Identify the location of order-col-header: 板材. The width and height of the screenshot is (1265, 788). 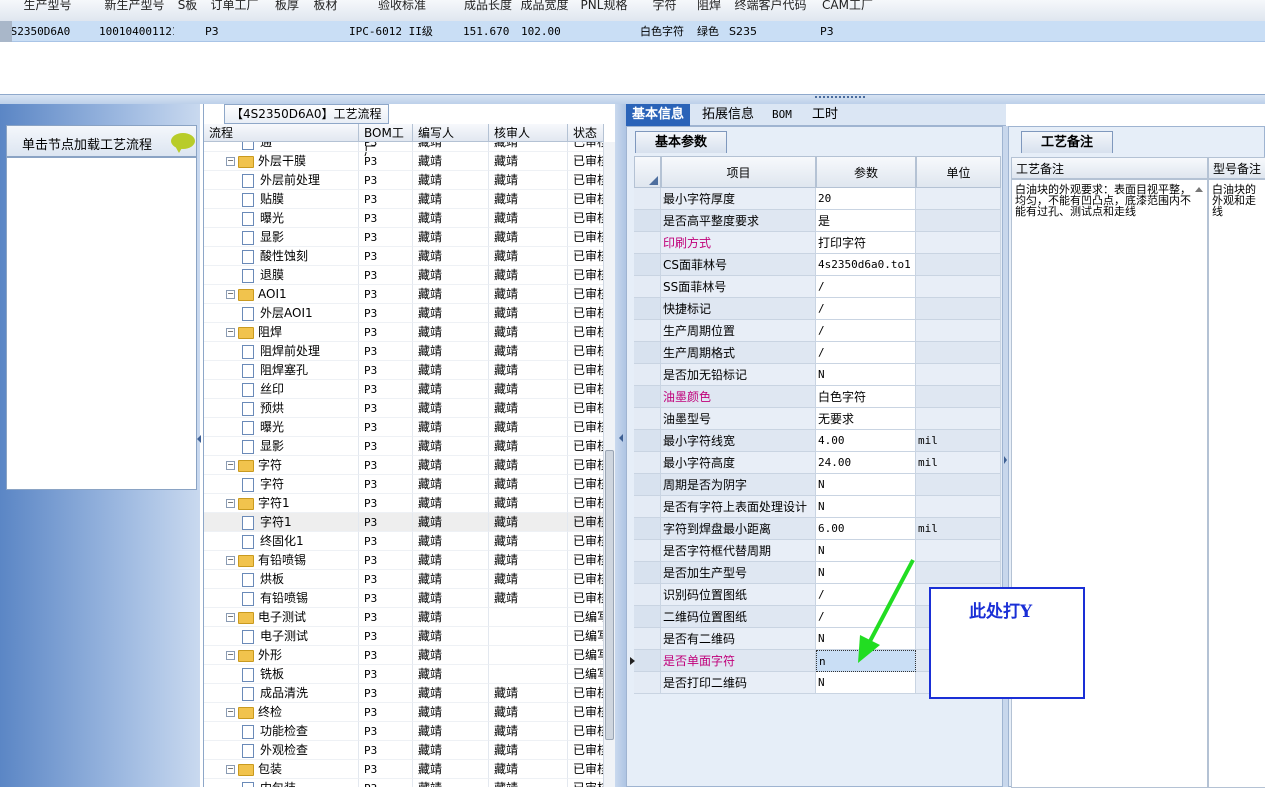
(326, 11).